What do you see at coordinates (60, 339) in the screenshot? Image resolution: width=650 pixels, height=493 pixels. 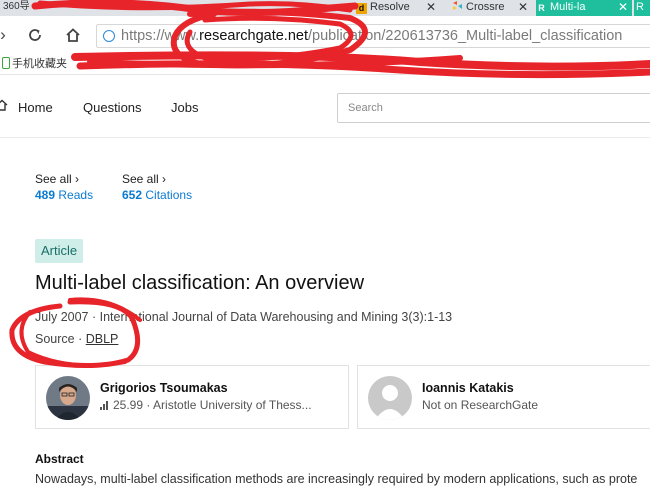 I see `source-prefix: Source ·` at bounding box center [60, 339].